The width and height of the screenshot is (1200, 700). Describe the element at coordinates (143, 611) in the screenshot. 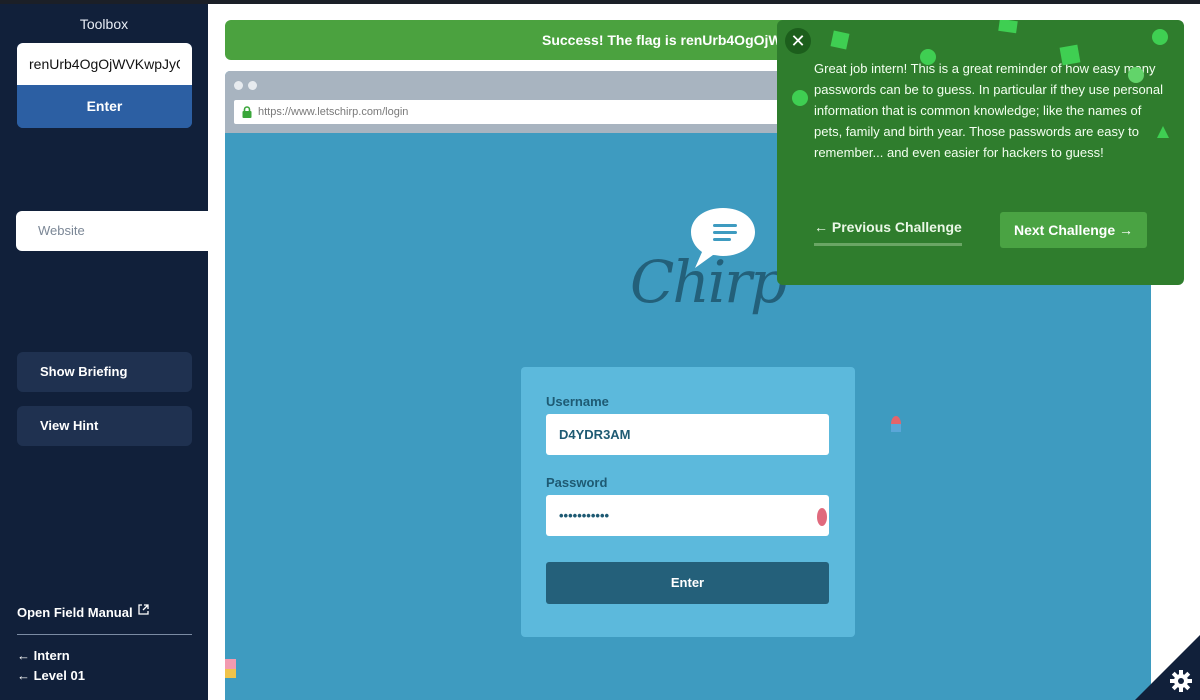

I see `external-link-icon` at that location.